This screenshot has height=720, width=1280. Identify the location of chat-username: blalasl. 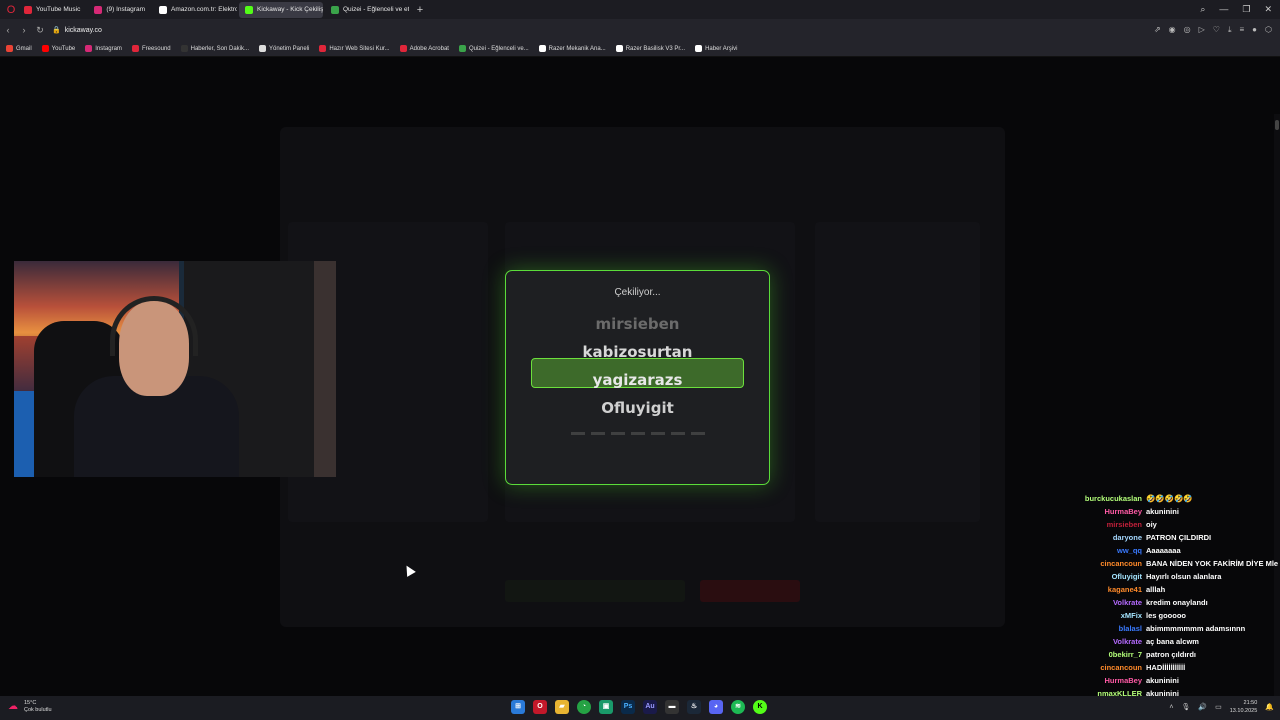
(1130, 628).